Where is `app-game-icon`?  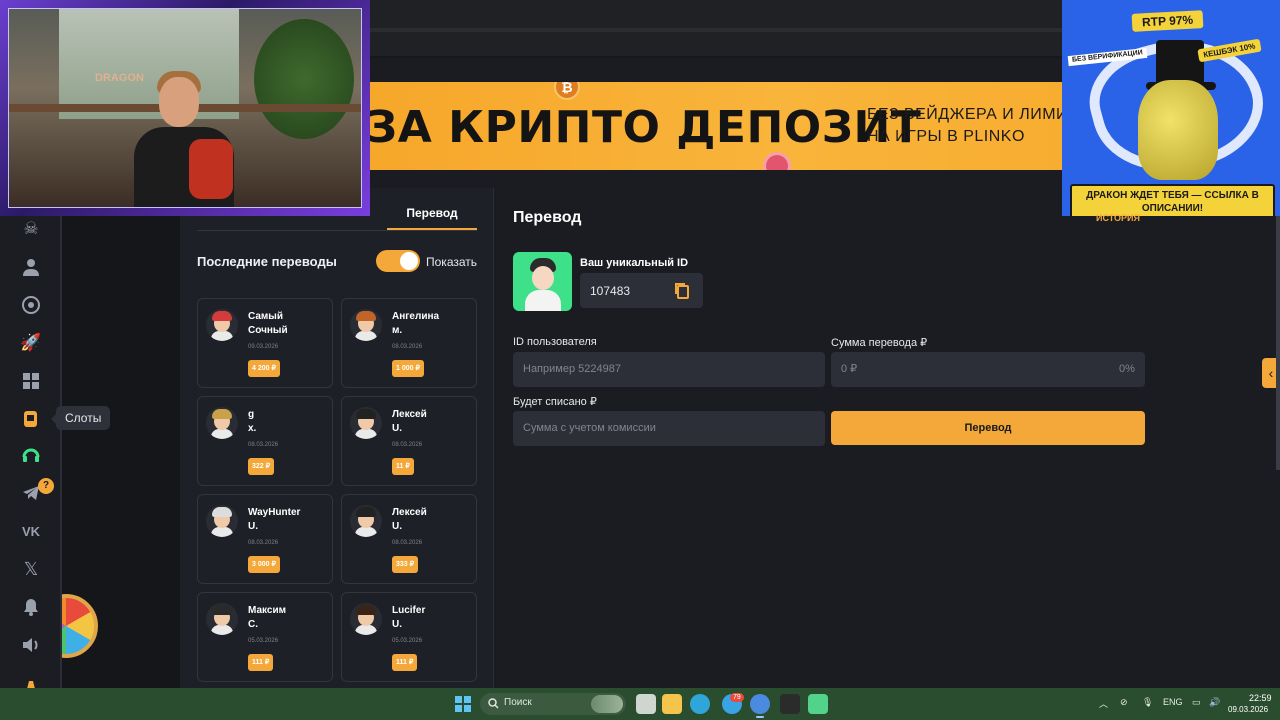
app-game-icon is located at coordinates (818, 704).